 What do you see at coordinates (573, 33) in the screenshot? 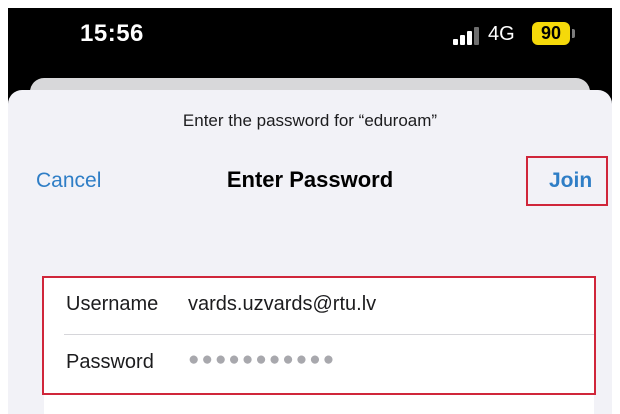
I see `battery-terminal` at bounding box center [573, 33].